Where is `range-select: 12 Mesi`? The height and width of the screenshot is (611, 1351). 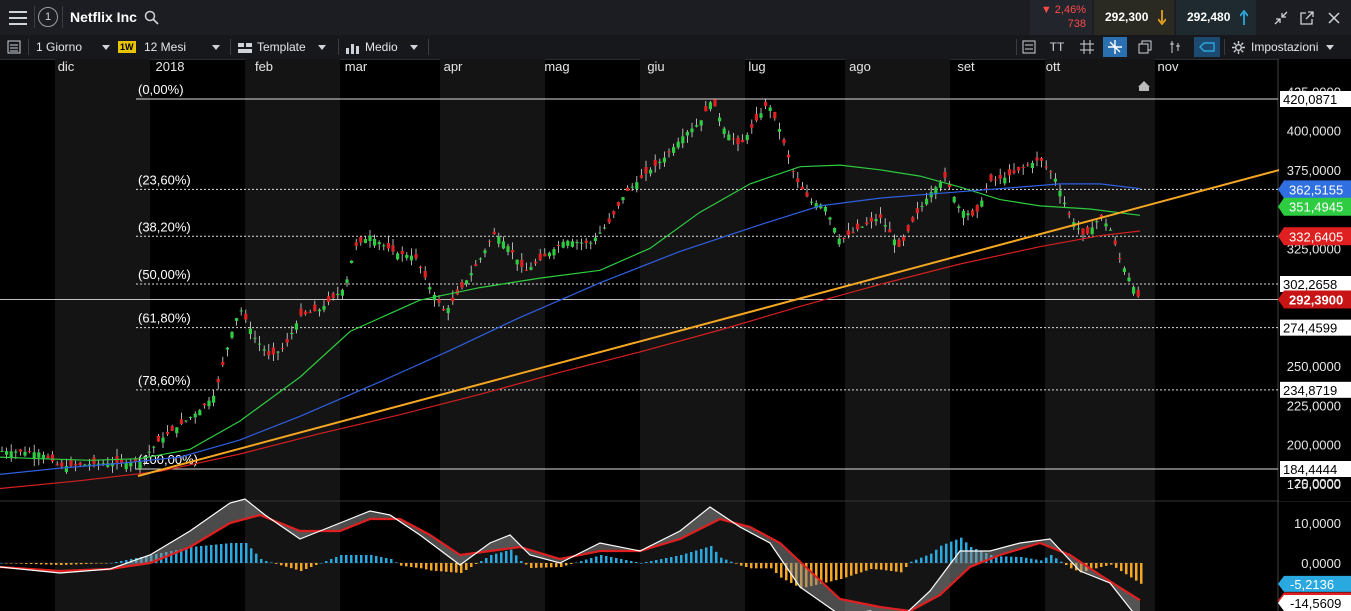
range-select: 12 Mesi is located at coordinates (182, 47).